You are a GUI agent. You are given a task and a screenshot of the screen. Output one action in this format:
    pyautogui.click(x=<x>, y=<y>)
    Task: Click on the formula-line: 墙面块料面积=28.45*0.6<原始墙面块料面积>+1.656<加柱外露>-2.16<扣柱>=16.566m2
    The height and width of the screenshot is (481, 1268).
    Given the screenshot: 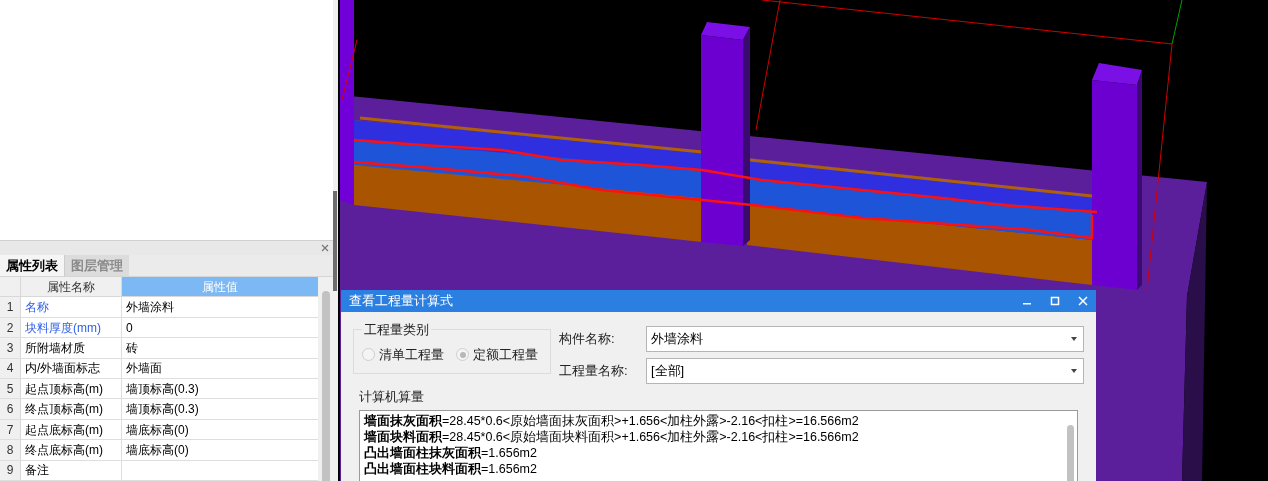 What is the action you would take?
    pyautogui.click(x=612, y=437)
    